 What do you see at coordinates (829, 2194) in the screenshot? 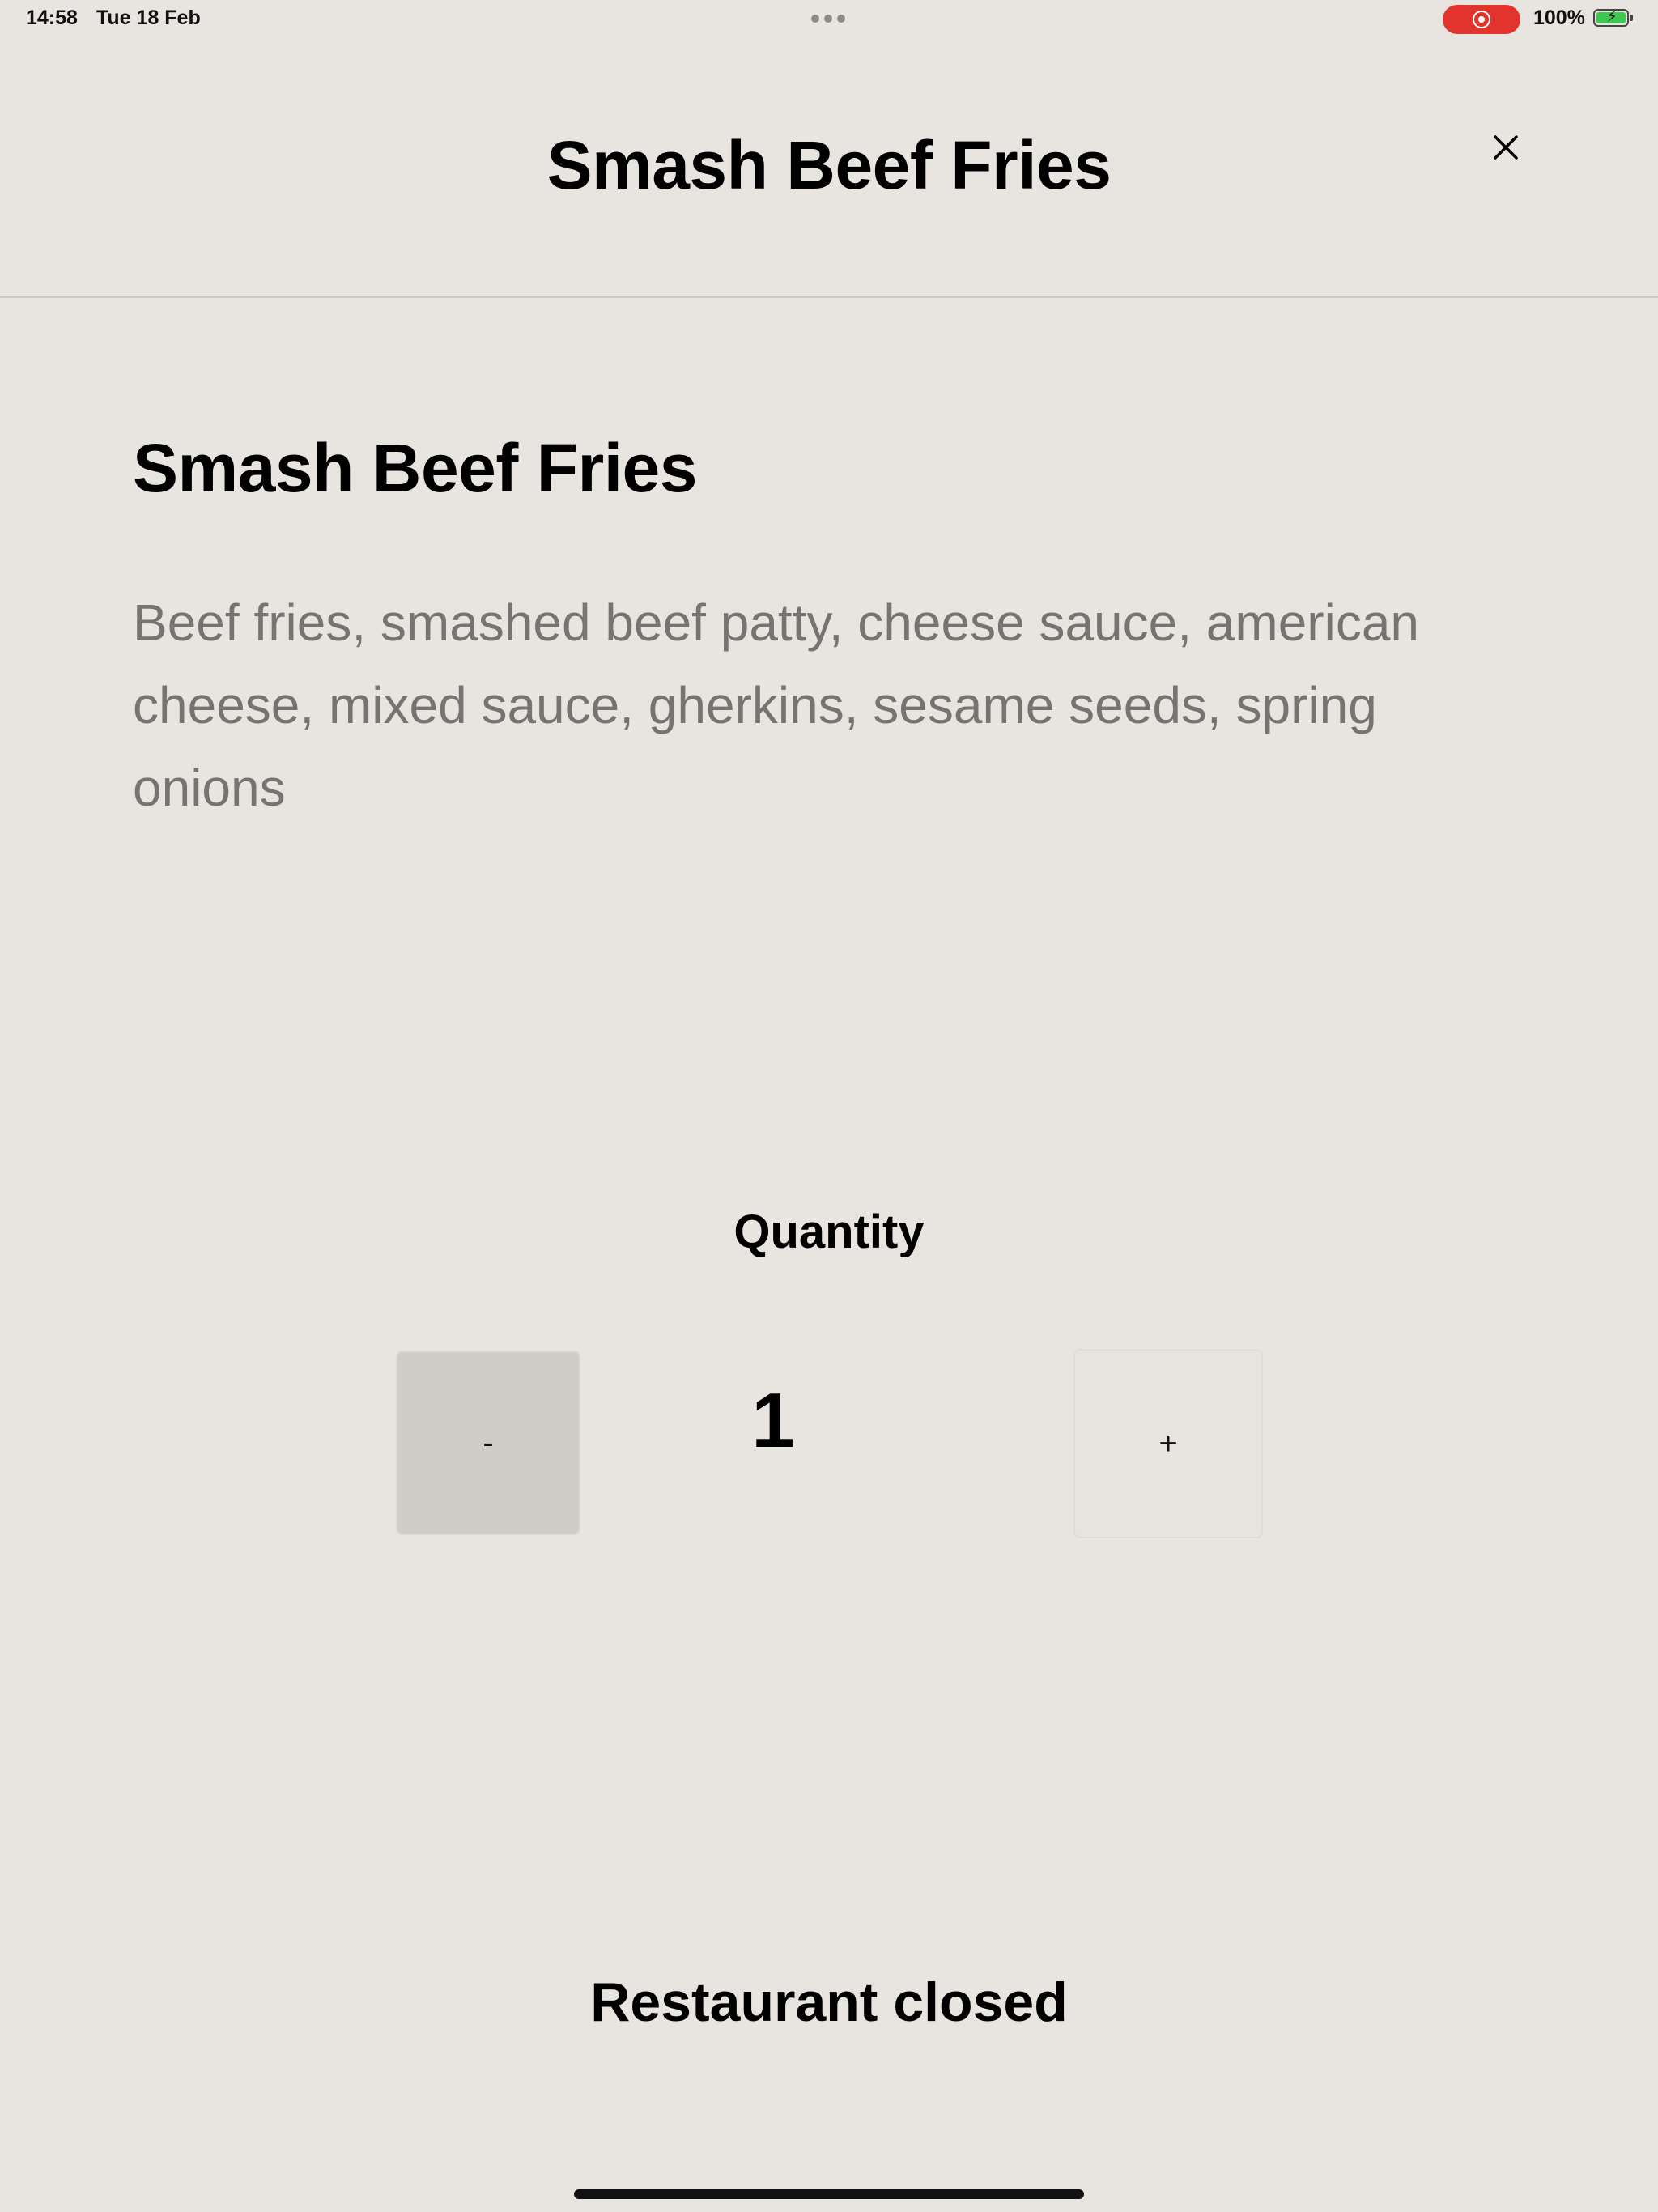
I see `home-indicator` at bounding box center [829, 2194].